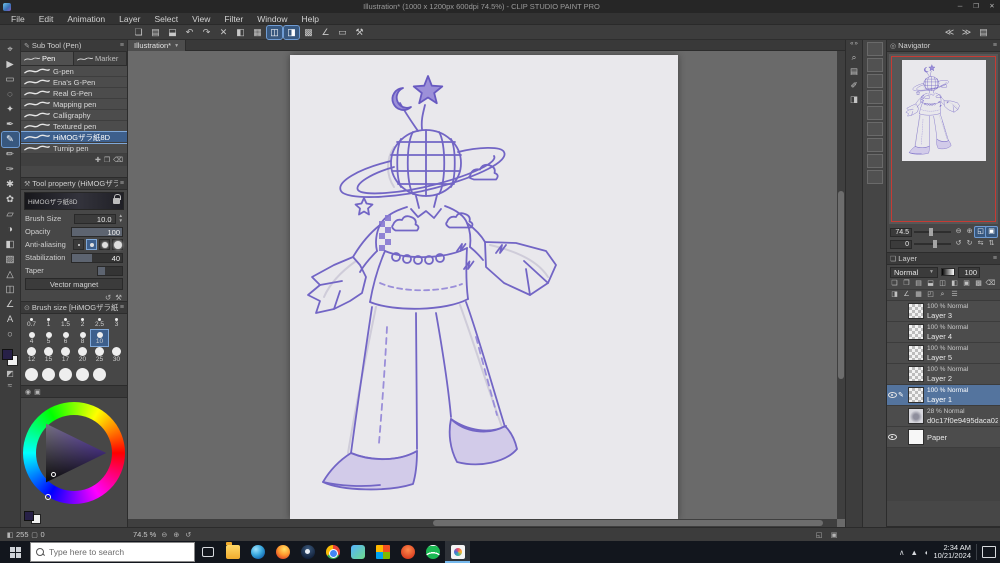  I want to click on flip-vertical-icon: ⇅, so click(991, 244).